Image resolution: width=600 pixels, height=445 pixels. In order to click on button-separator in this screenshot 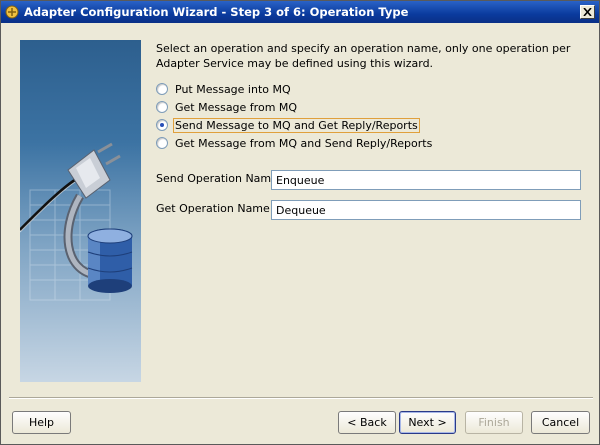, I will do `click(301, 398)`.